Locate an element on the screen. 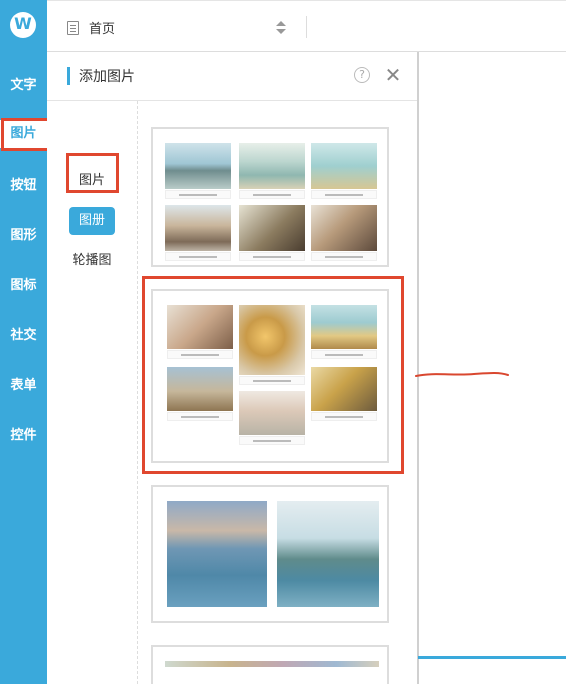 Image resolution: width=566 pixels, height=684 pixels. panel-title: 添加图片 is located at coordinates (107, 77).